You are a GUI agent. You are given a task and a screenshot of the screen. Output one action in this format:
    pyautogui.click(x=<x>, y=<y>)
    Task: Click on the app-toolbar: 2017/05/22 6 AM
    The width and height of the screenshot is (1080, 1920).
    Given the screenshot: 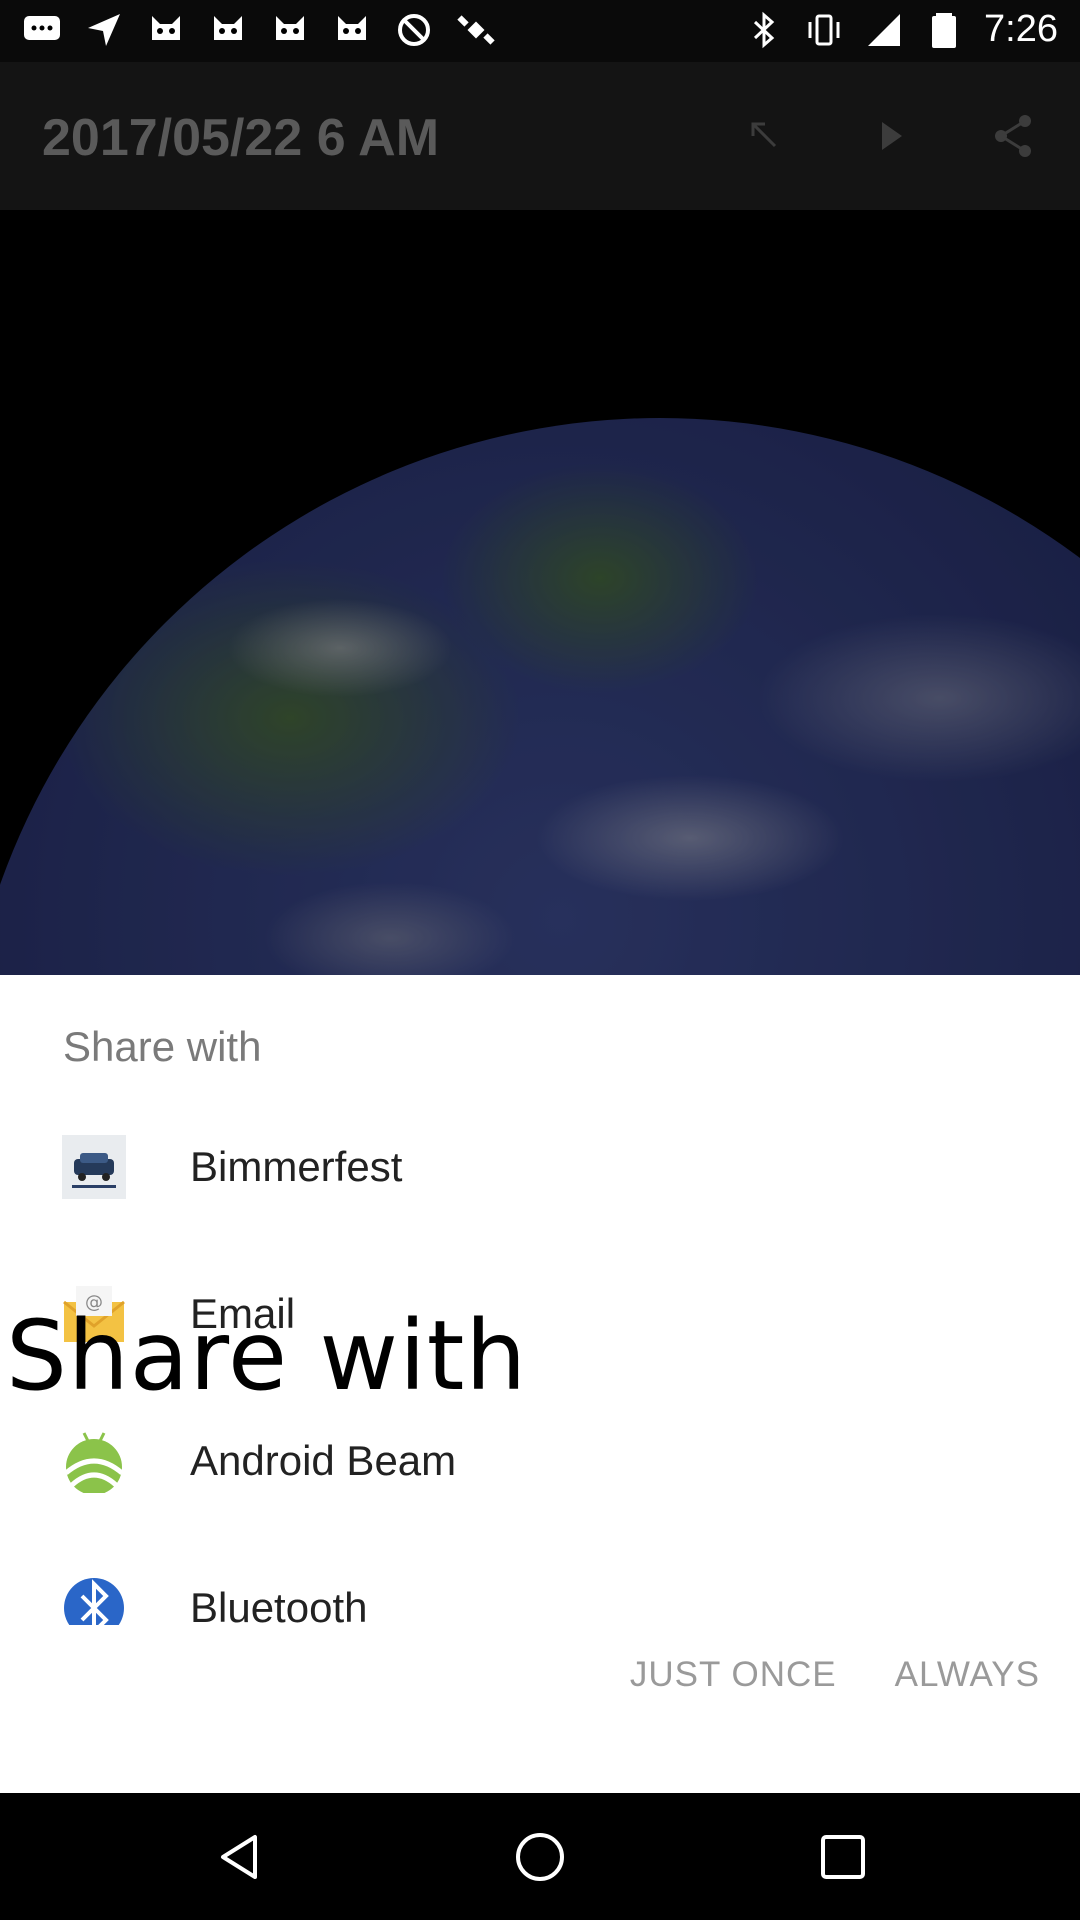 What is the action you would take?
    pyautogui.click(x=540, y=136)
    